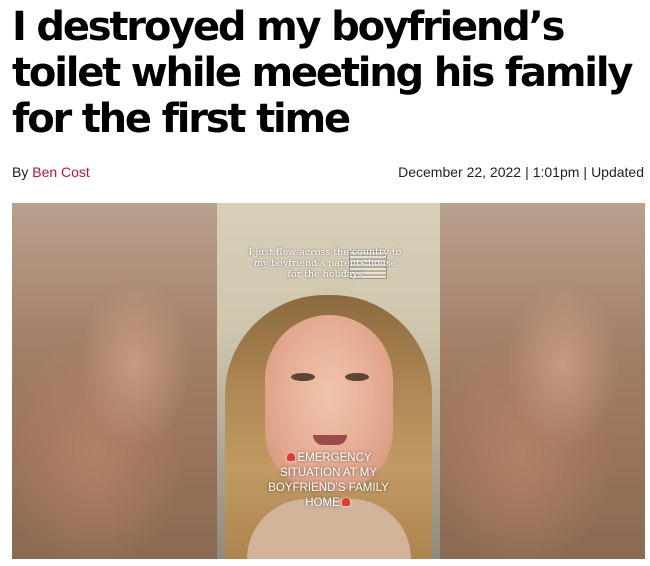  What do you see at coordinates (334, 458) in the screenshot?
I see `caption-text: EMERGENCY` at bounding box center [334, 458].